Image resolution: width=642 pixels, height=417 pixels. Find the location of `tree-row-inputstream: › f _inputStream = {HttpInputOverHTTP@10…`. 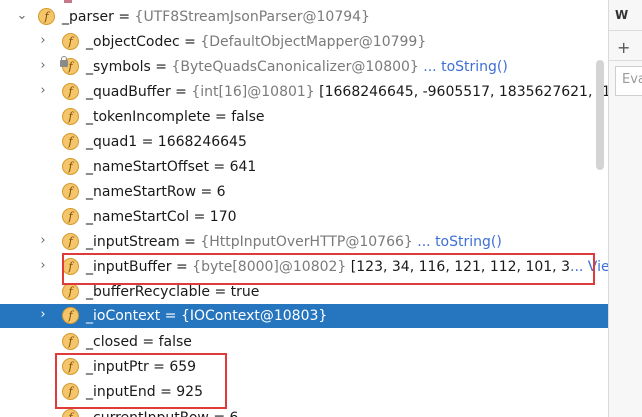

tree-row-inputstream: › f _inputStream = {HttpInputOverHTTP@10… is located at coordinates (304, 242).